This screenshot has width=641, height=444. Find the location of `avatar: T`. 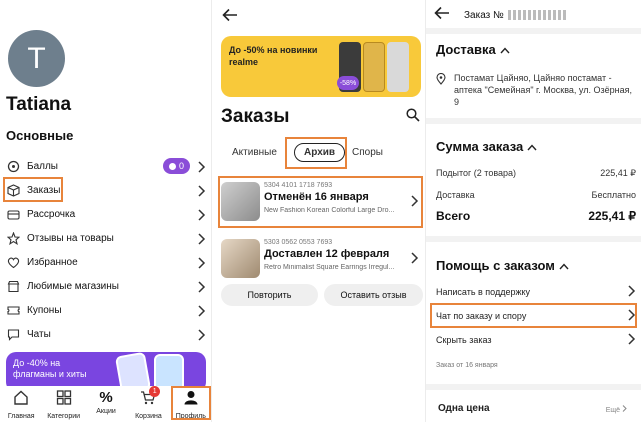

avatar: T is located at coordinates (36, 58).